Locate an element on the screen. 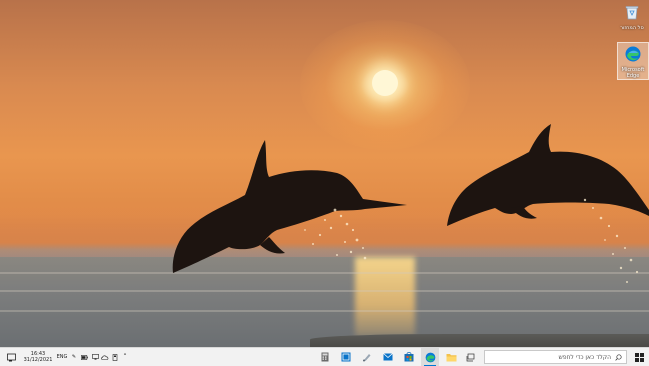 The width and height of the screenshot is (649, 366). store-icon is located at coordinates (409, 357).